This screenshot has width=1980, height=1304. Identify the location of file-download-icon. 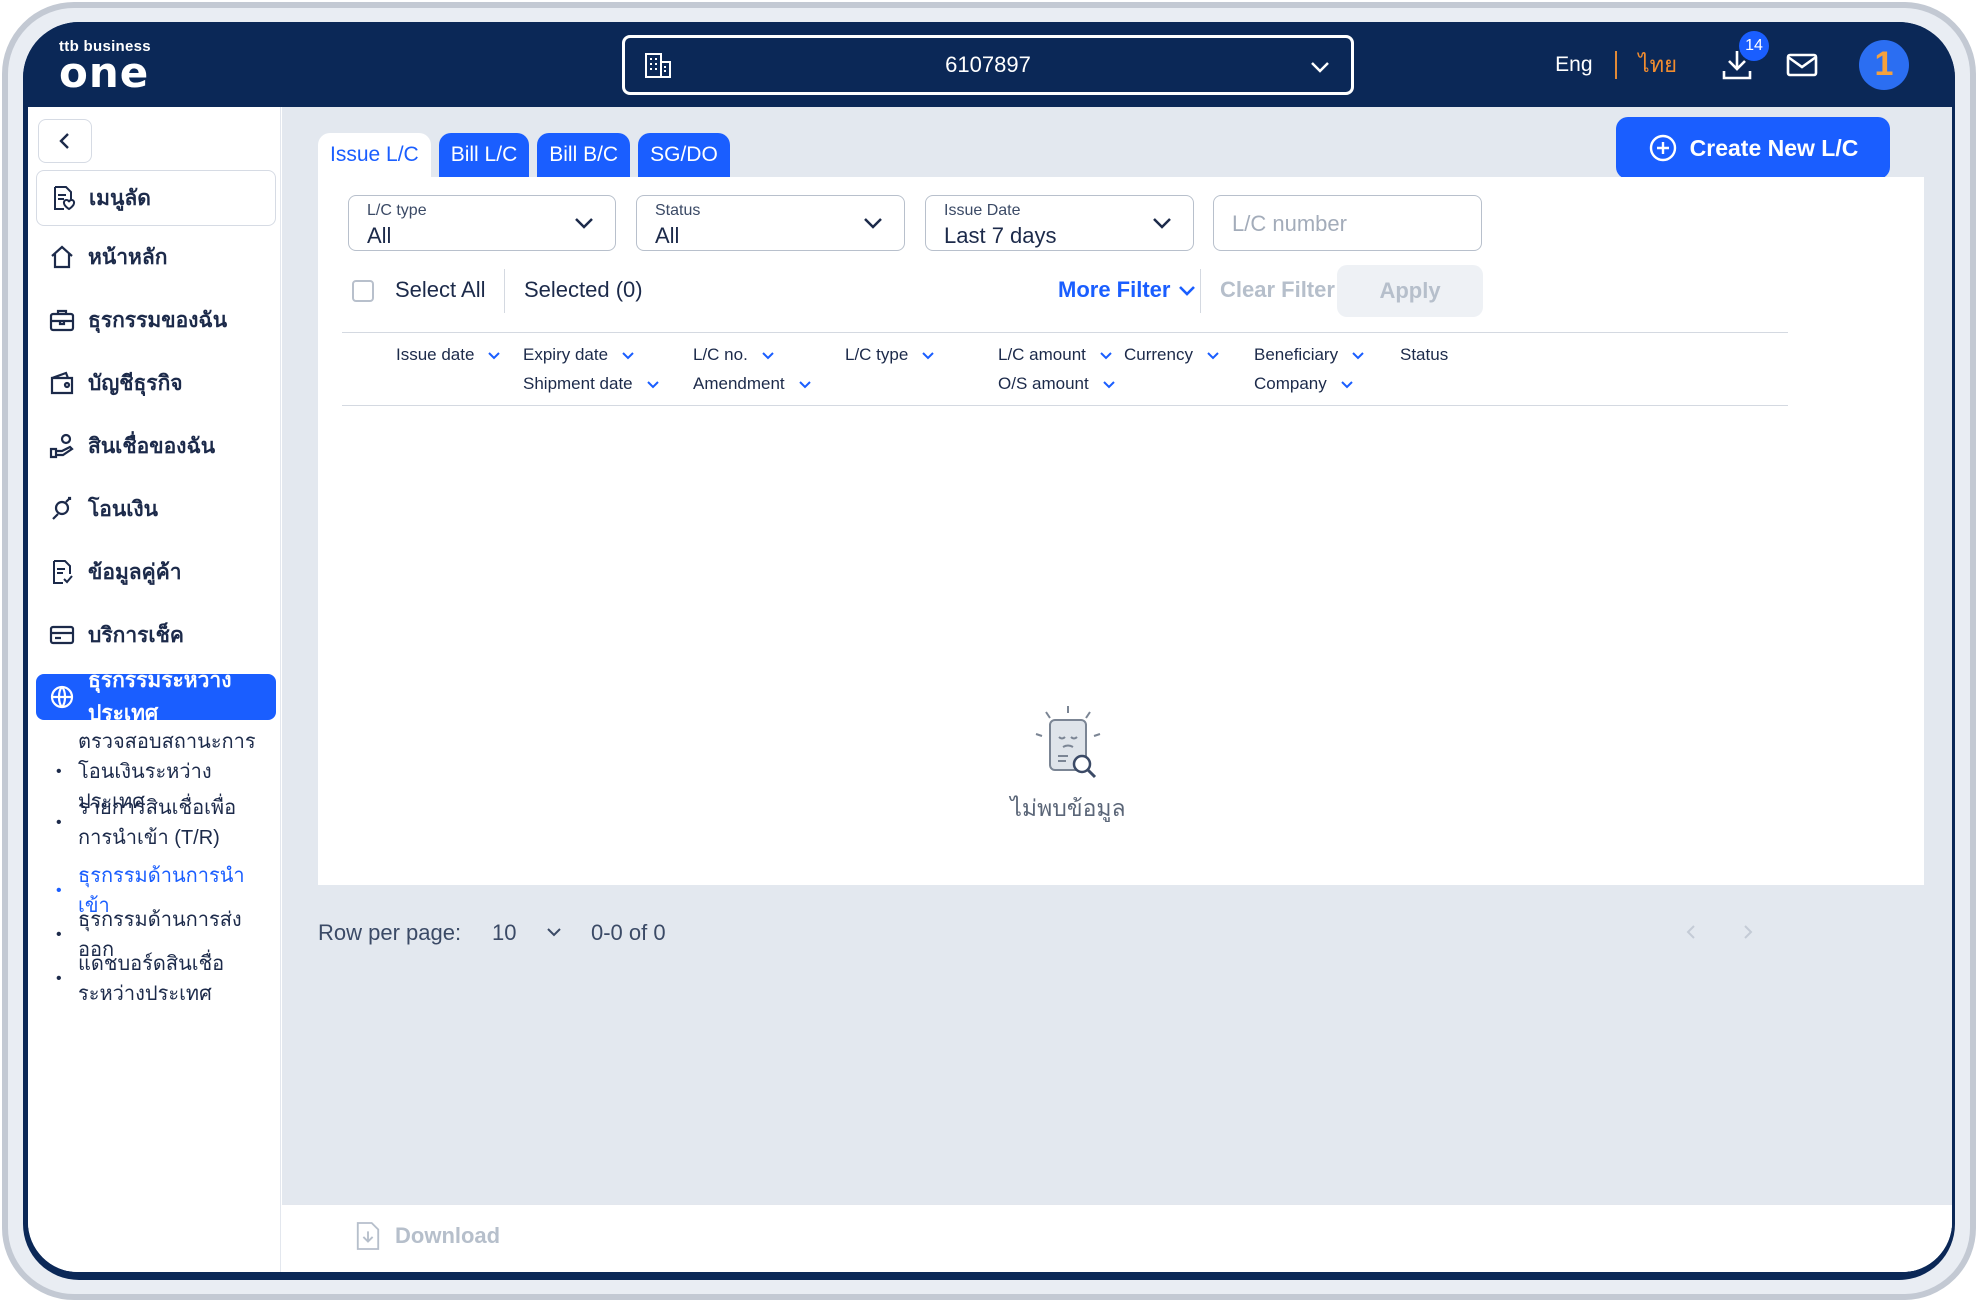
(368, 1236).